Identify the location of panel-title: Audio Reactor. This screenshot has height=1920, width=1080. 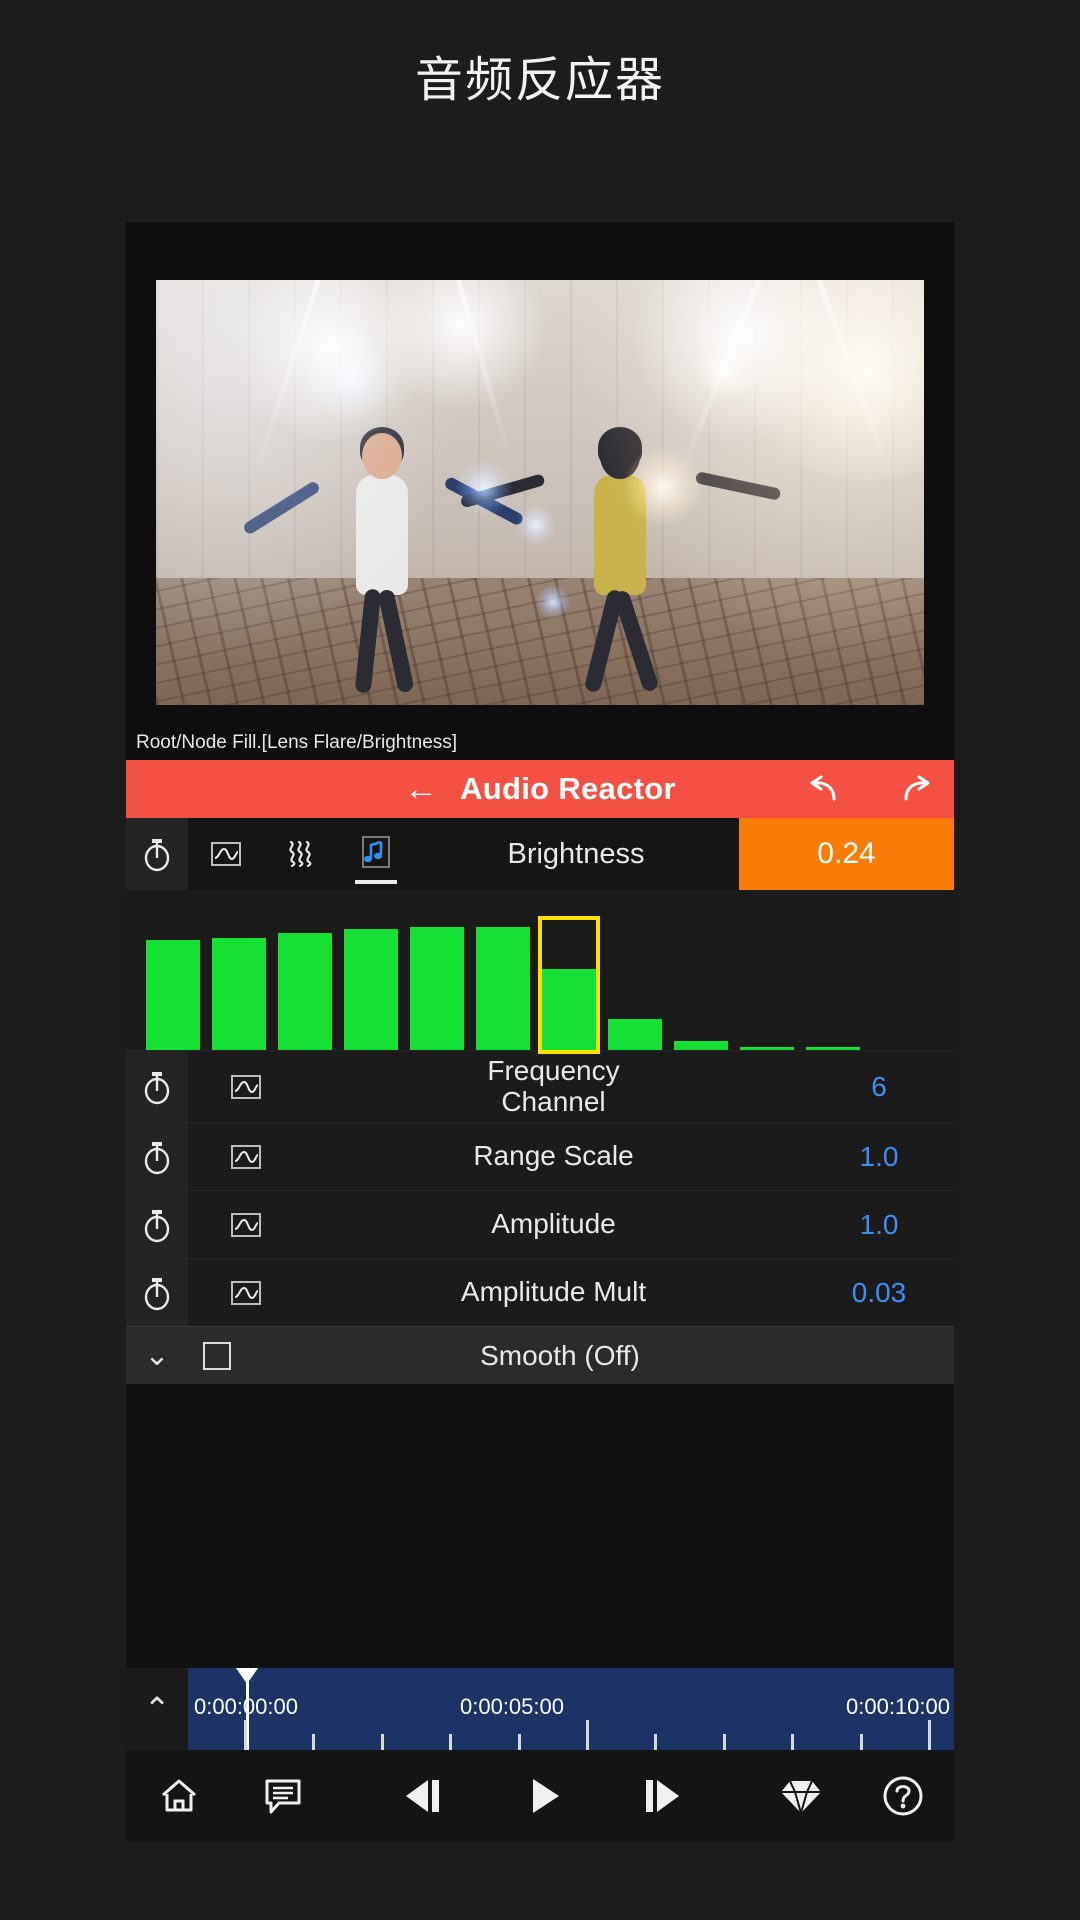
(568, 788).